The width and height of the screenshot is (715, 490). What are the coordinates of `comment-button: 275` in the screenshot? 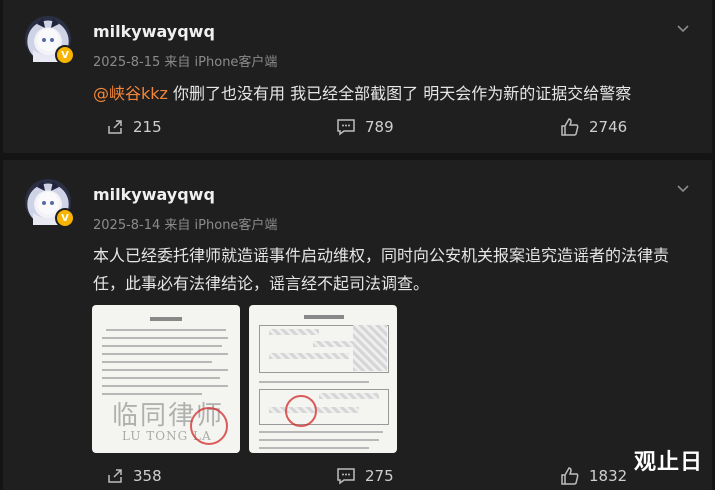 It's located at (364, 476).